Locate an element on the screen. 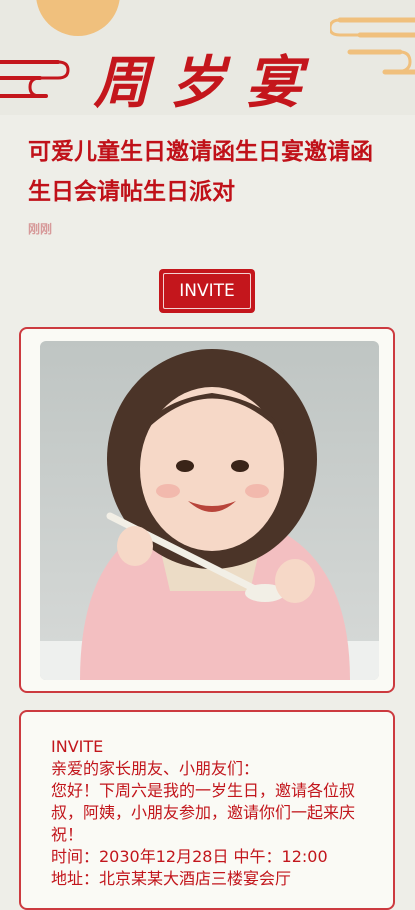 This screenshot has width=415, height=910. invitation-heading: INVITE is located at coordinates (77, 746).